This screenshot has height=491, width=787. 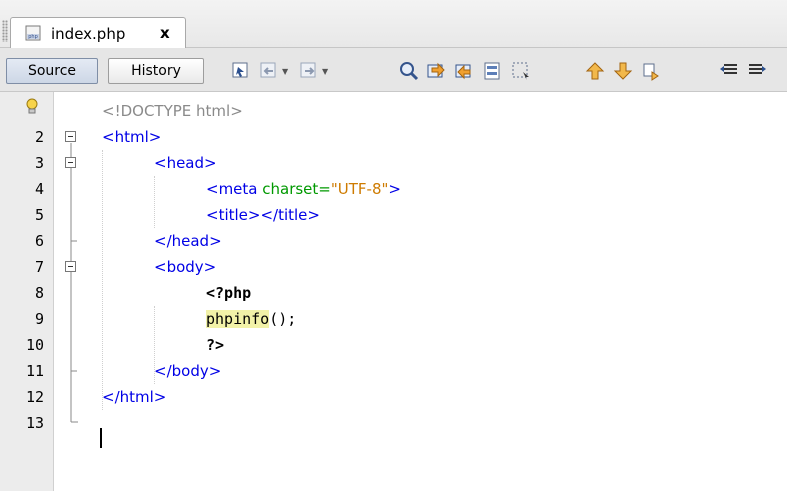 I want to click on code-folding-column, so click(x=71, y=291).